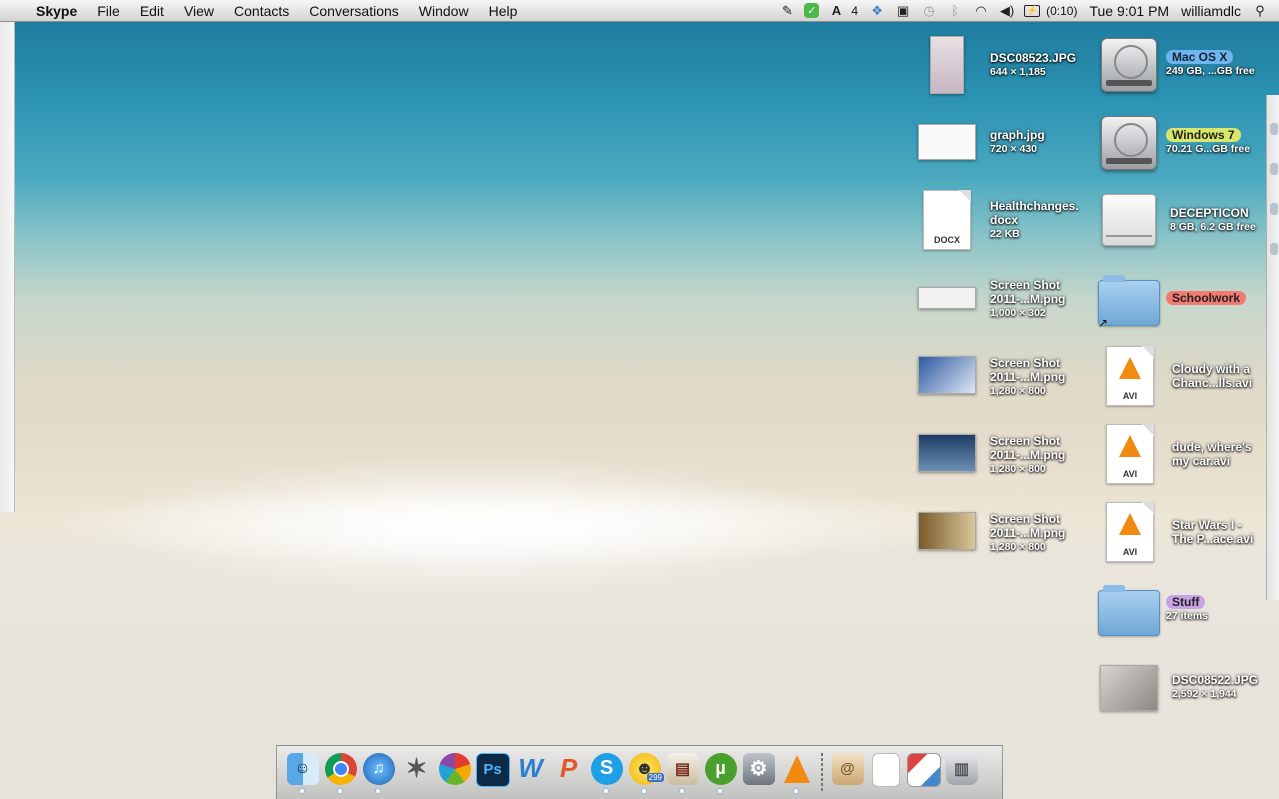 The height and width of the screenshot is (799, 1279). I want to click on desktop-file-screenshot-1: Screen Shot 2011-...M.png 1,000 × 302, so click(1003, 296).